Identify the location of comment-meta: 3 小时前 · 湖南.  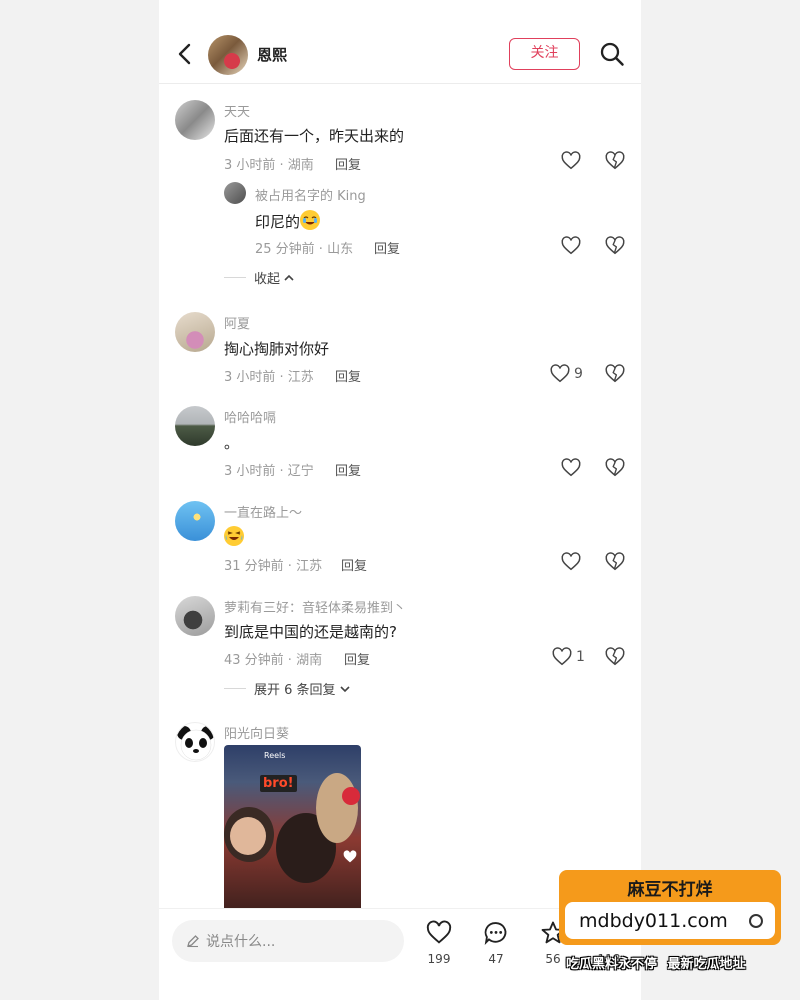
(269, 165).